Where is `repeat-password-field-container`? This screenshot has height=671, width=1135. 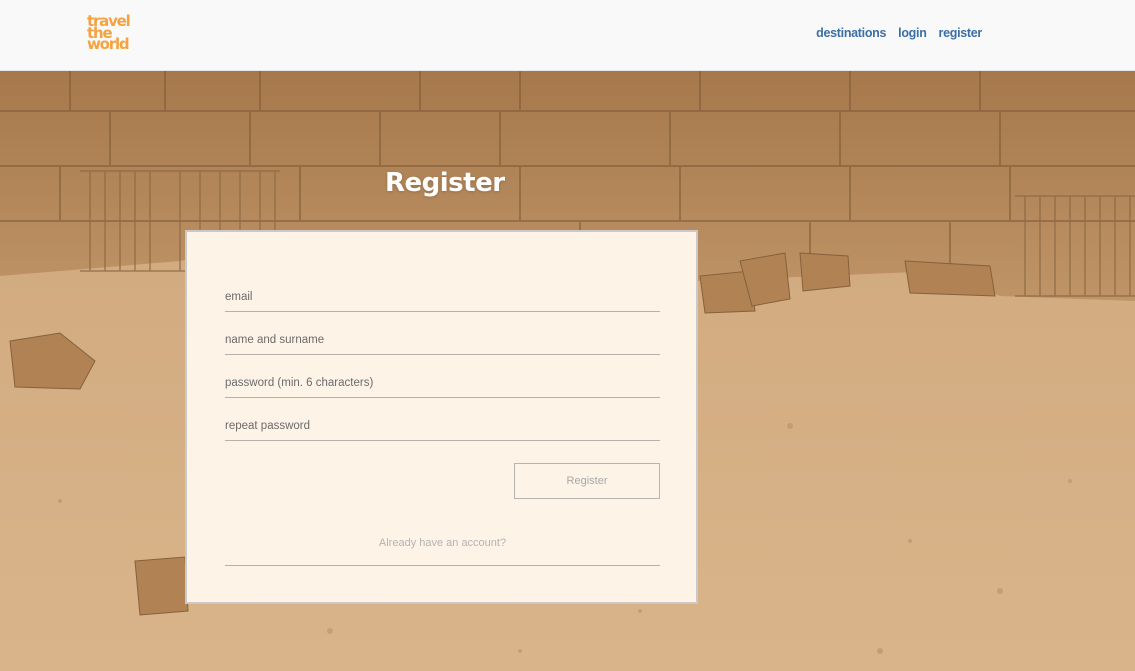 repeat-password-field-container is located at coordinates (442, 419).